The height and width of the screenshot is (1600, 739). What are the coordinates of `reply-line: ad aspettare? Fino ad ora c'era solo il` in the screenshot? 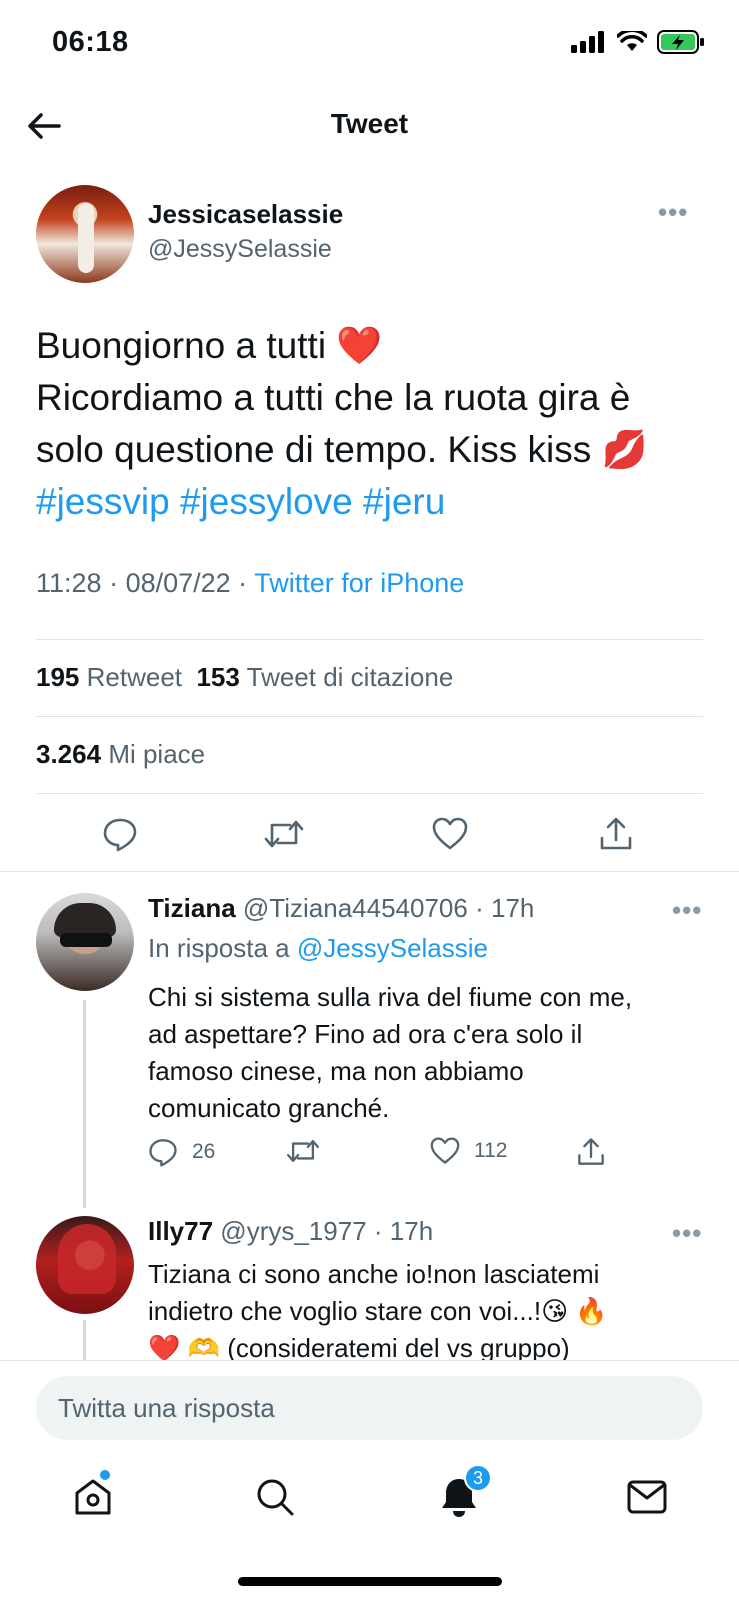 It's located at (365, 1034).